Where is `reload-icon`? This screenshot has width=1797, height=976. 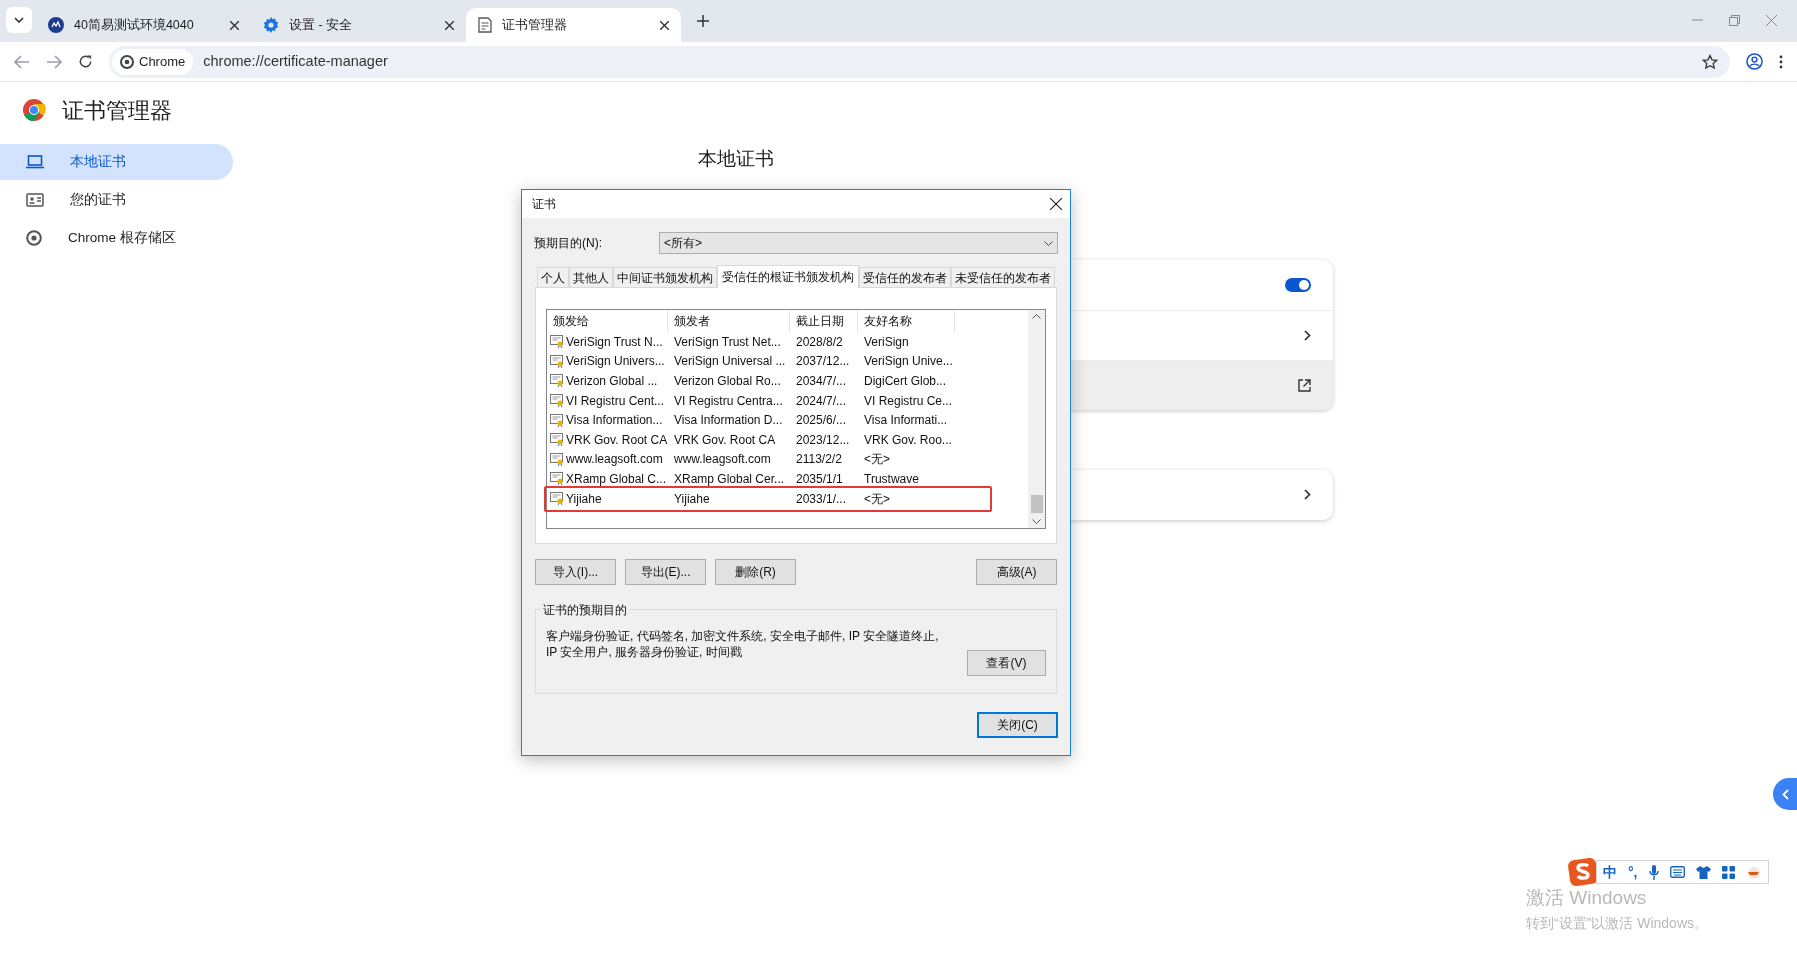 reload-icon is located at coordinates (85, 61).